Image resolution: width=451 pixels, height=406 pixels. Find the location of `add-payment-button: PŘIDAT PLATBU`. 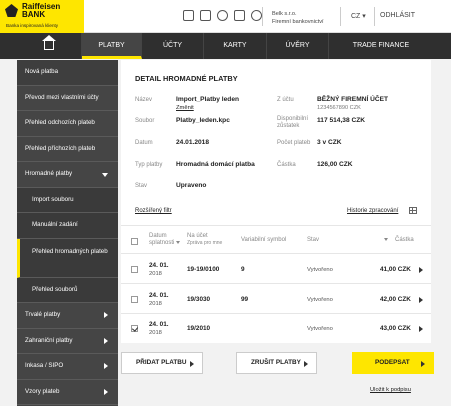

add-payment-button: PŘIDAT PLATBU is located at coordinates (162, 363).